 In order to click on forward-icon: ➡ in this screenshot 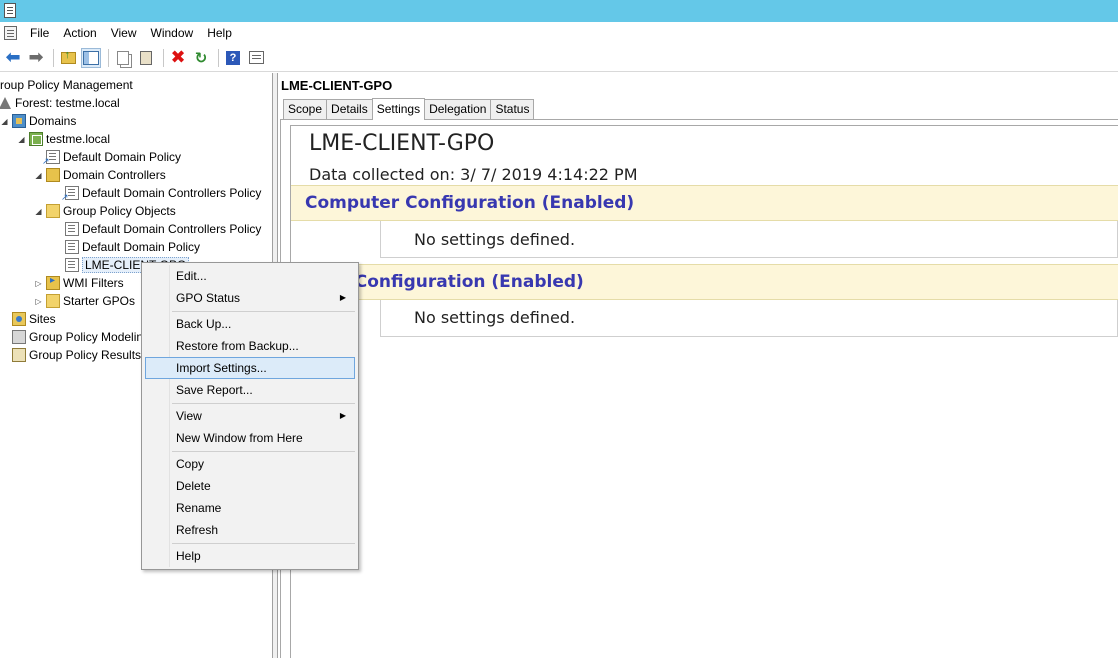, I will do `click(36, 57)`.